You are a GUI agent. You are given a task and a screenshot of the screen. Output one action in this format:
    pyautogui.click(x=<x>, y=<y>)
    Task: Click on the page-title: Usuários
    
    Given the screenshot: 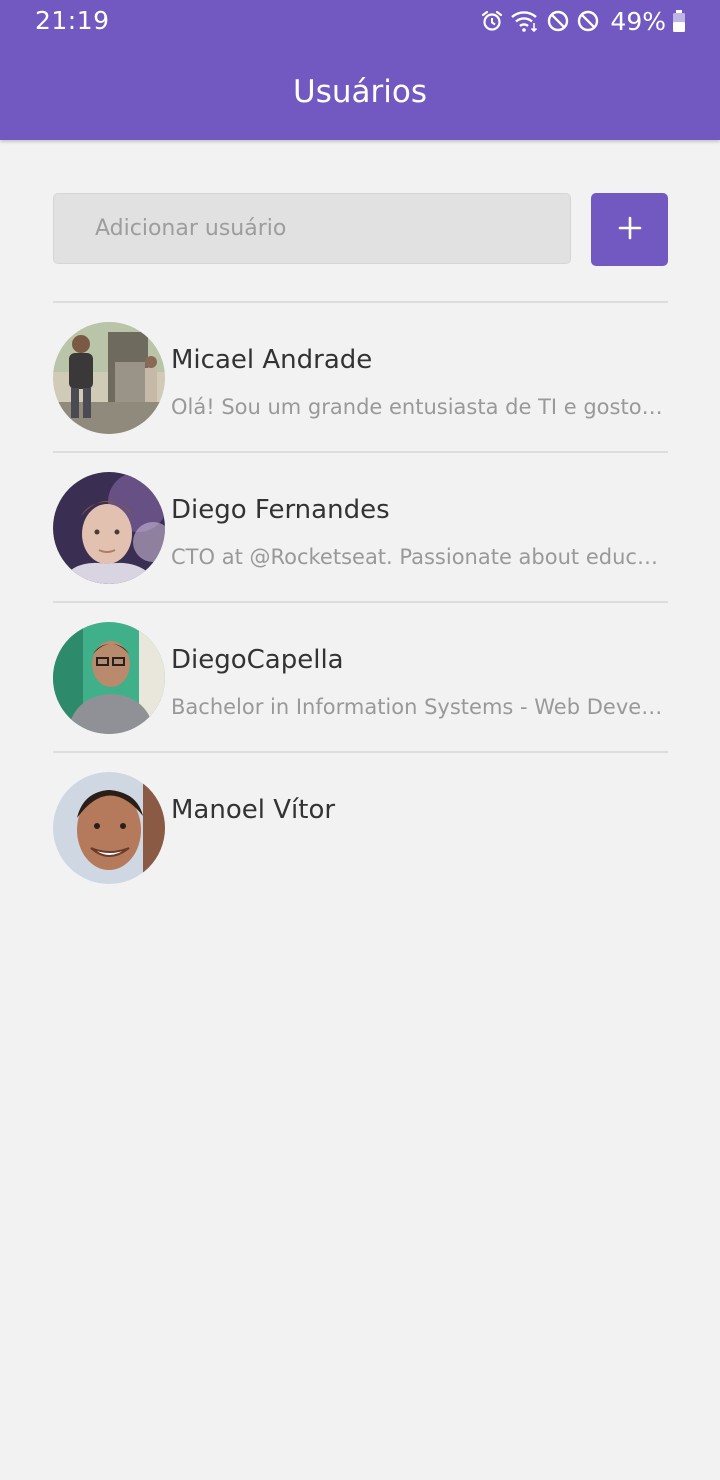 What is the action you would take?
    pyautogui.click(x=360, y=92)
    